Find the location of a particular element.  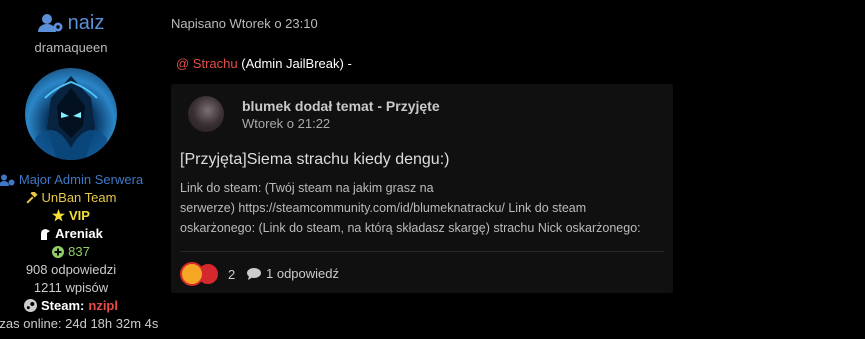

user-group-label: Major Admin Serwera is located at coordinates (81, 179).